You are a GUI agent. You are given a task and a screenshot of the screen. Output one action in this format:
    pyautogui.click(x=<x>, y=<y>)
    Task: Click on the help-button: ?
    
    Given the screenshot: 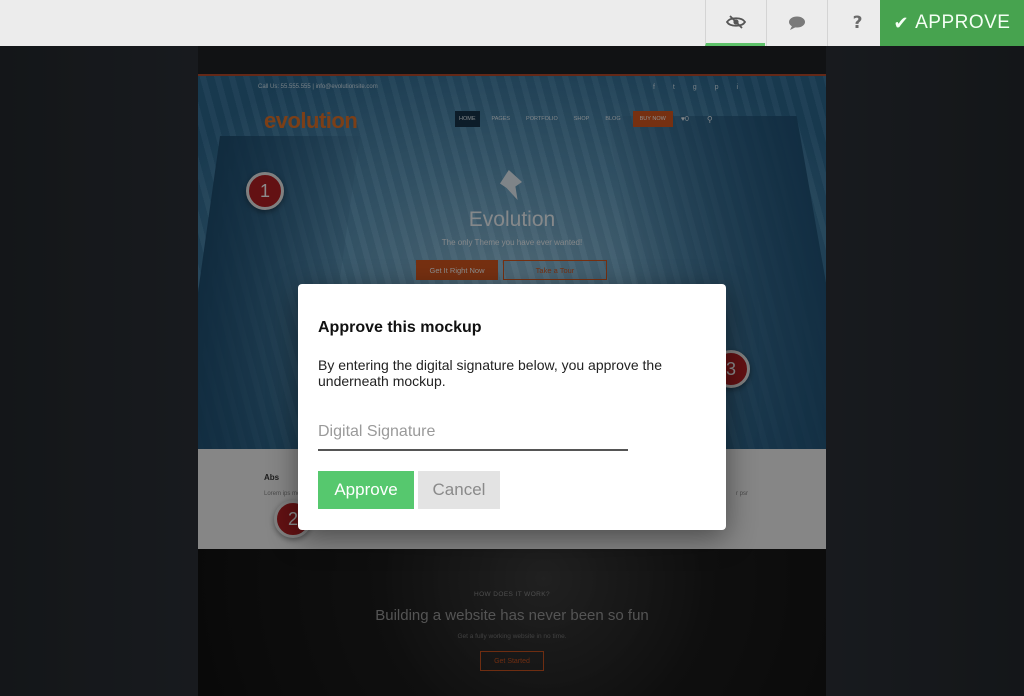 What is the action you would take?
    pyautogui.click(x=857, y=23)
    